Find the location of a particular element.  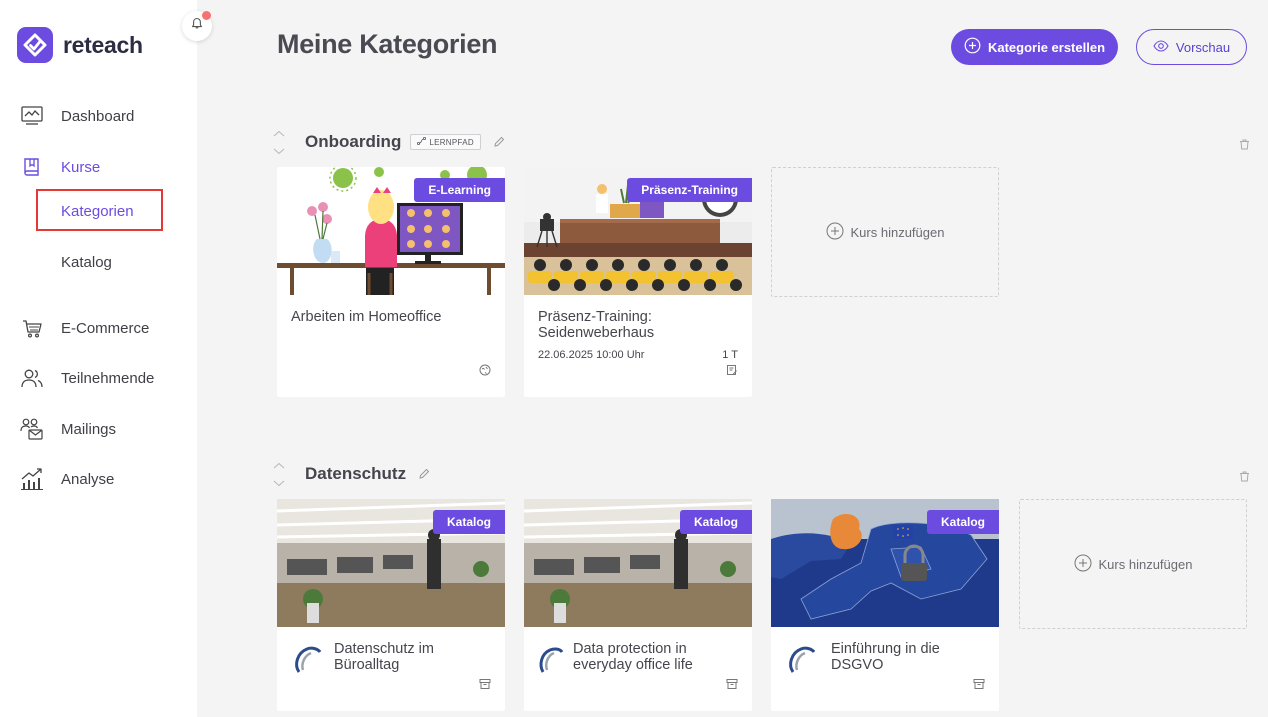

course-title: Einführung in die DSGVO is located at coordinates (885, 657).